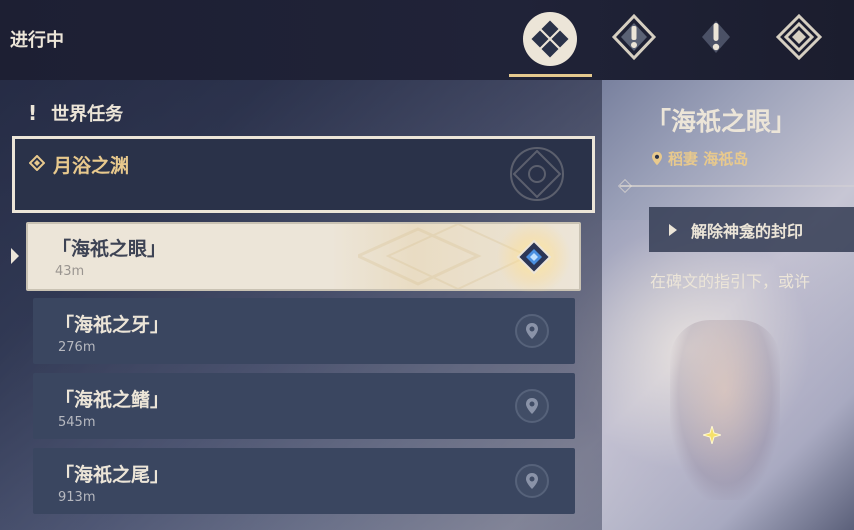 Image resolution: width=854 pixels, height=530 pixels. I want to click on sub-quest-title: 「海祇之牙」, so click(112, 325).